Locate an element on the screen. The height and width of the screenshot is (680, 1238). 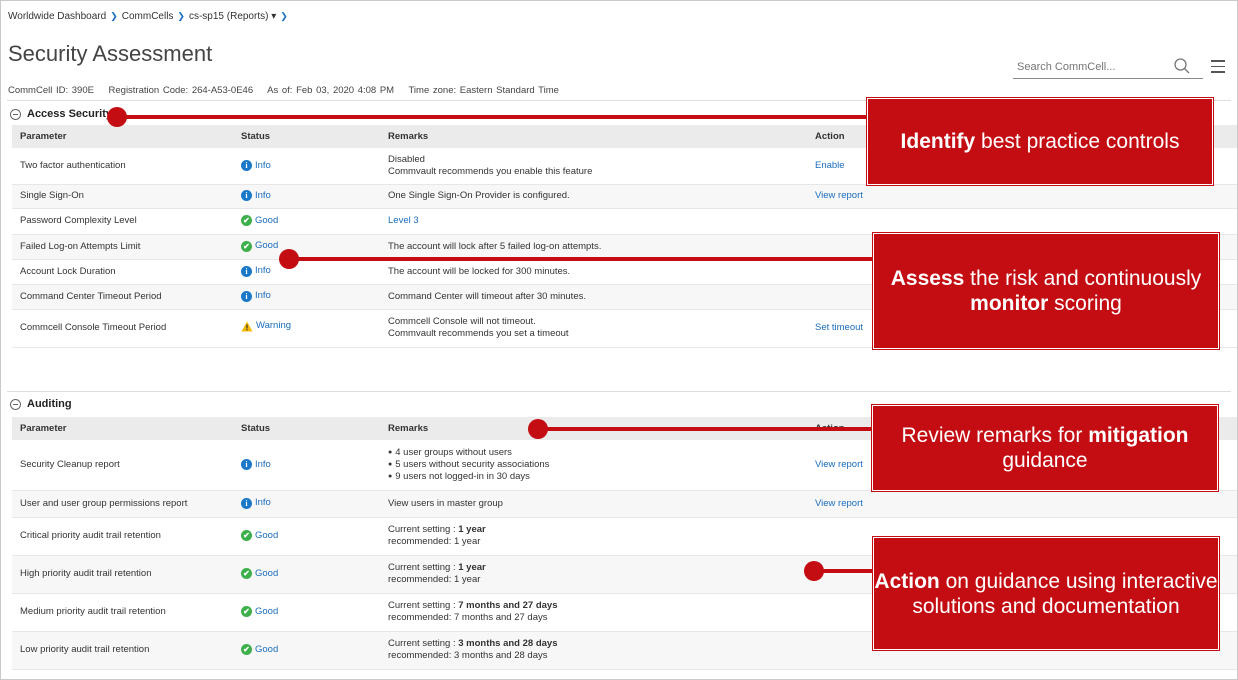
parameter-cell: Single Sign-On is located at coordinates (122, 196).